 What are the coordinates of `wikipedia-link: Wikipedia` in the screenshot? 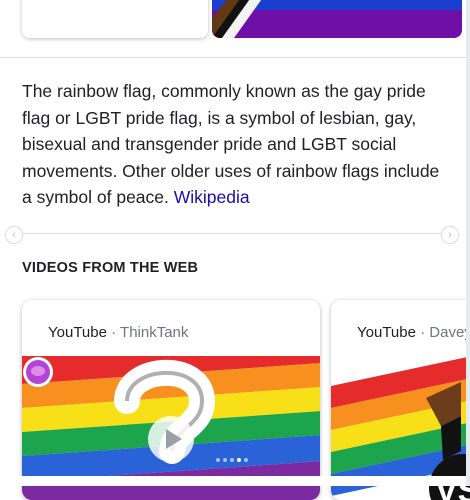 It's located at (212, 197).